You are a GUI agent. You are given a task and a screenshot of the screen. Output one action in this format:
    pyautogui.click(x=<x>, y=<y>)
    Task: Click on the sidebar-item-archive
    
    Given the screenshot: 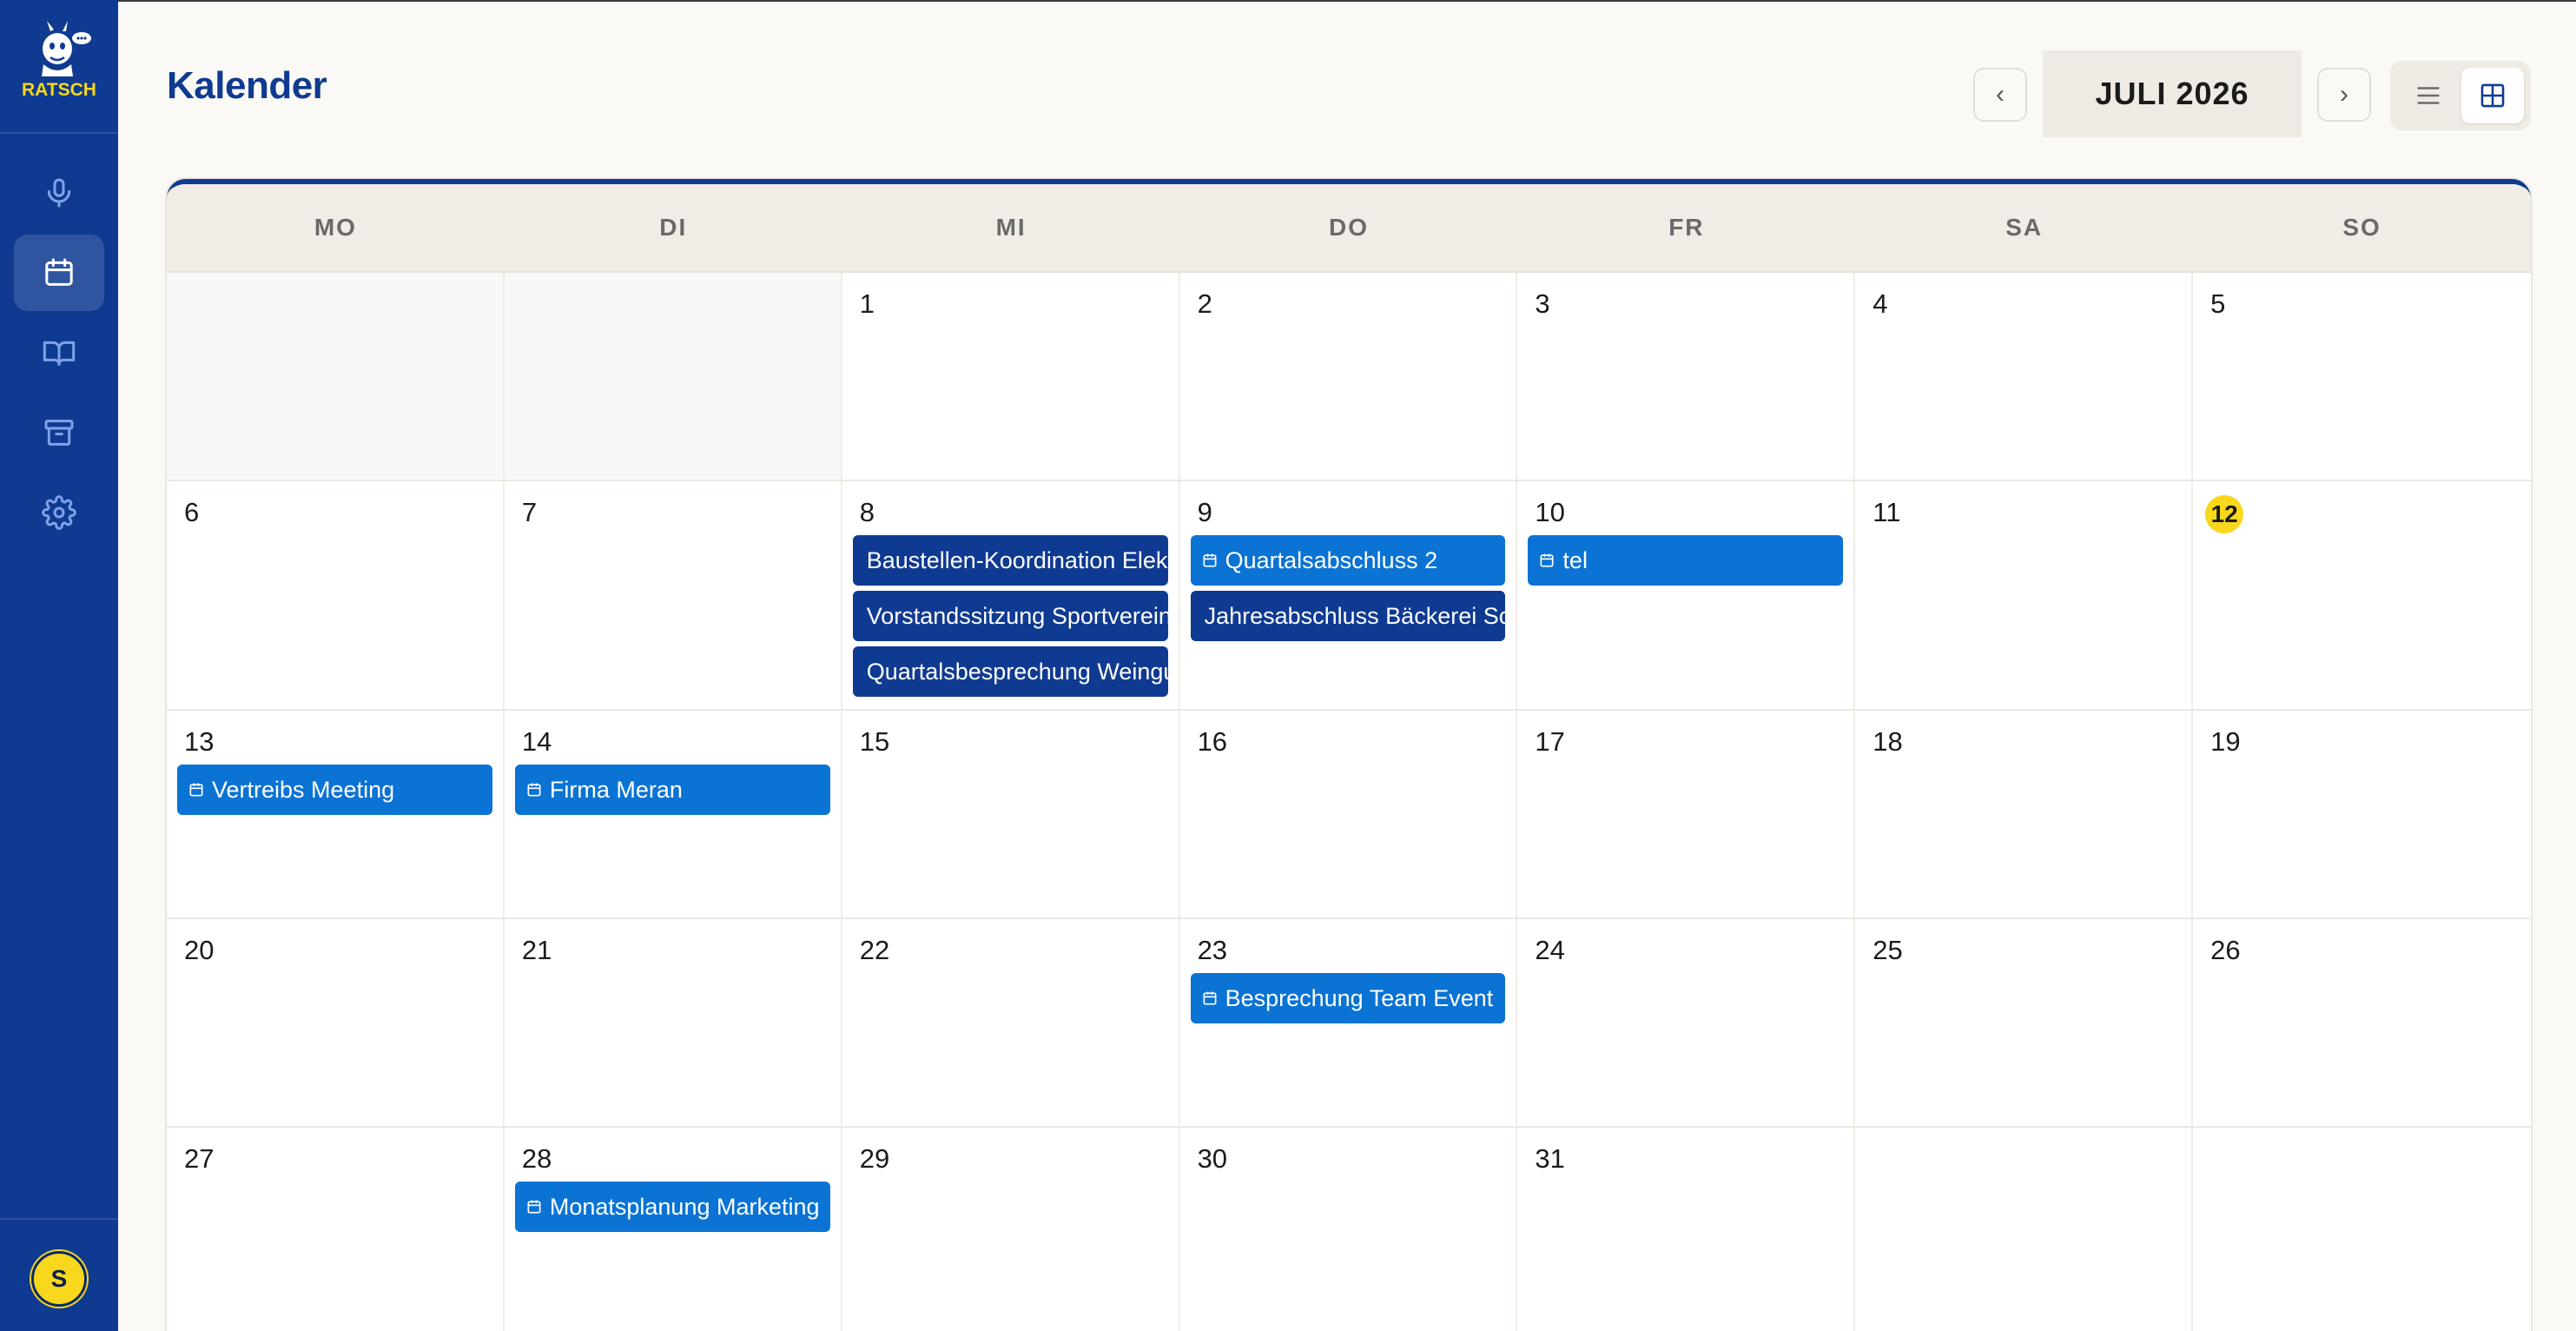 What is the action you would take?
    pyautogui.click(x=59, y=432)
    